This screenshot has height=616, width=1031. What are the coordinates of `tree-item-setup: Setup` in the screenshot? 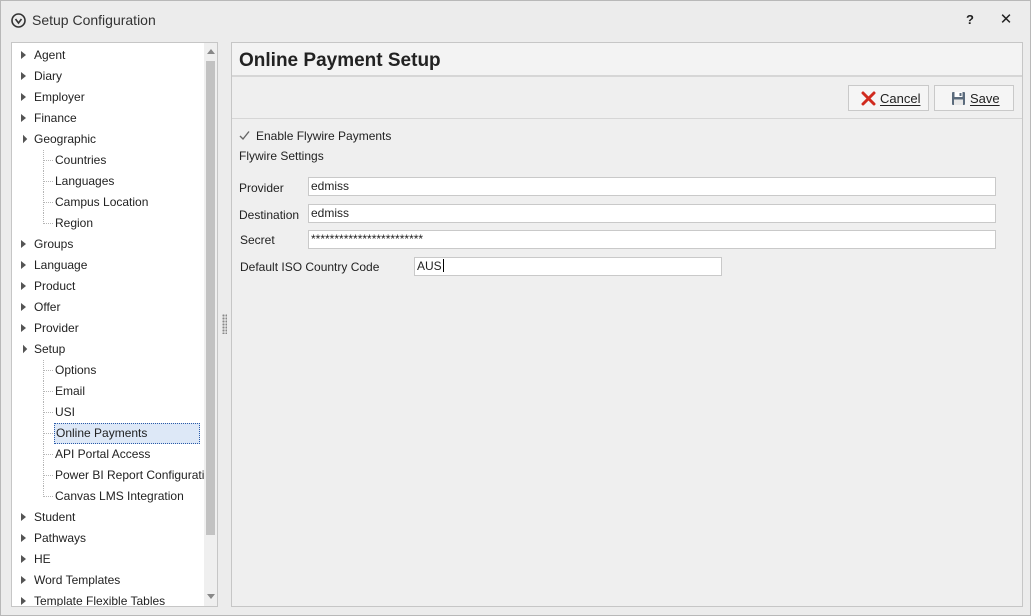 It's located at (108, 349).